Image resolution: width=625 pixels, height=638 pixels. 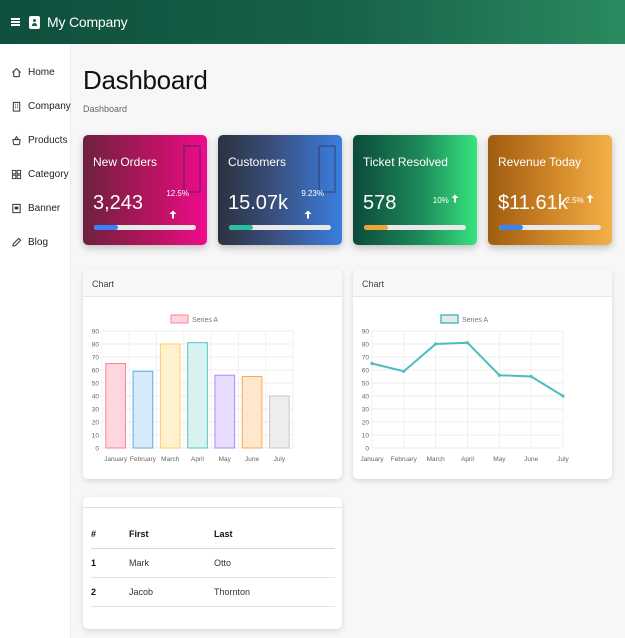 I want to click on card-value: 578, so click(x=380, y=203).